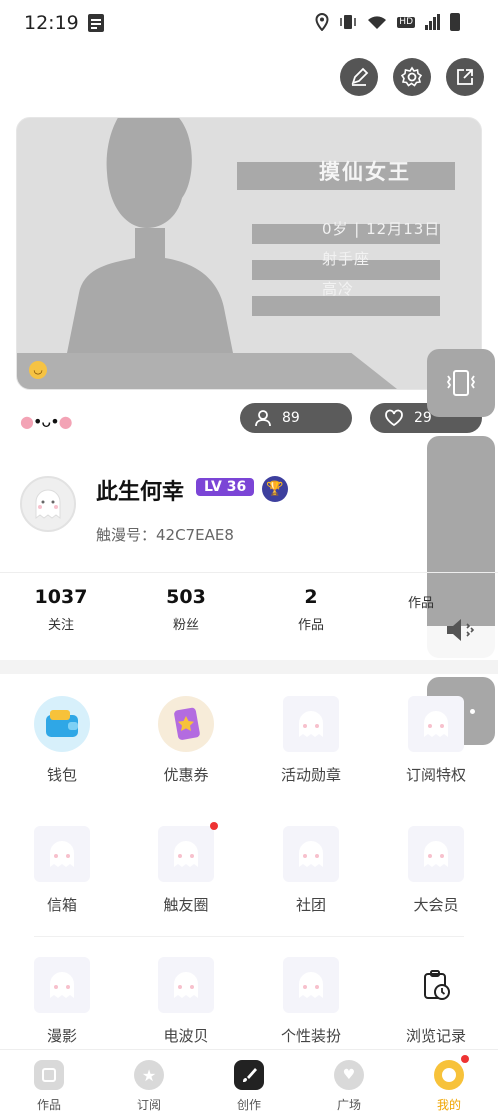 This screenshot has height=1117, width=498. What do you see at coordinates (310, 1036) in the screenshot?
I see `grid-label: 个性装扮` at bounding box center [310, 1036].